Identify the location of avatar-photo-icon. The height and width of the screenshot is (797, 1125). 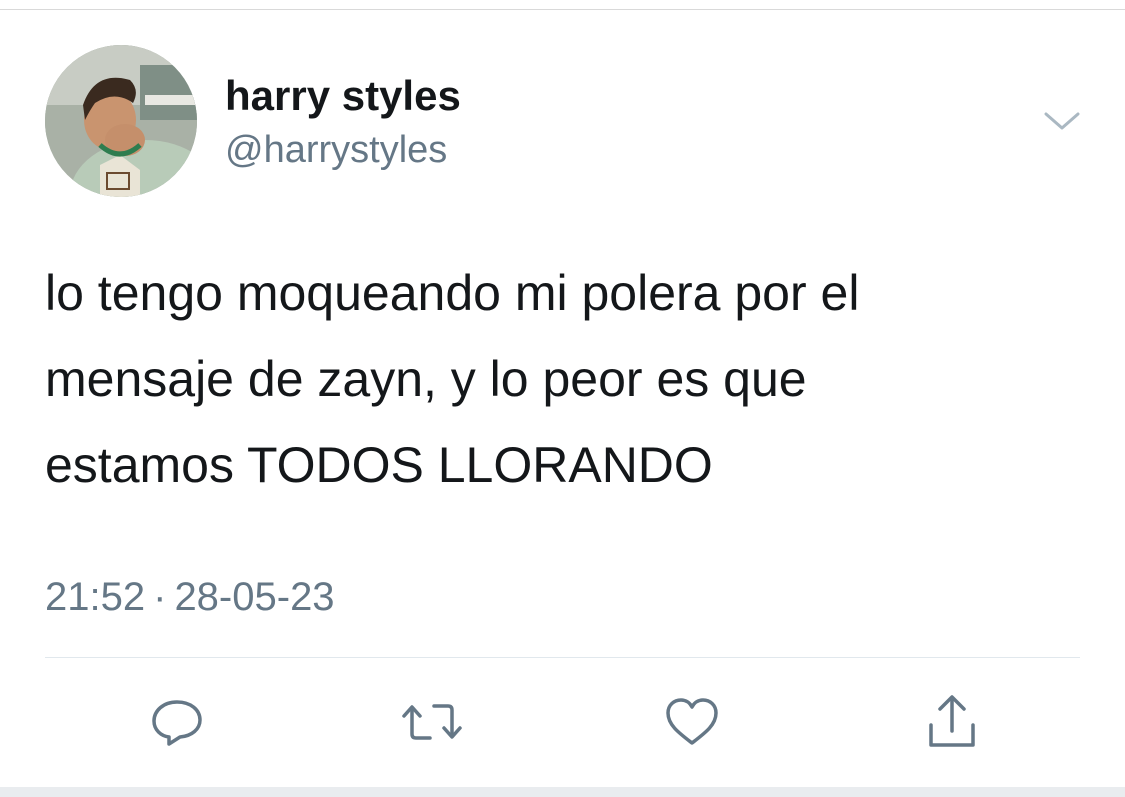
(121, 121).